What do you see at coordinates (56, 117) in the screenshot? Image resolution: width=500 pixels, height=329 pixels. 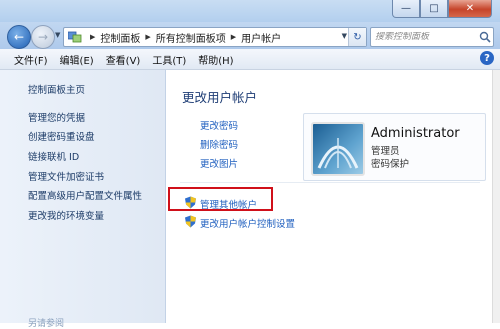 I see `sidebar-item-manage-credentials: 管理您的凭据` at bounding box center [56, 117].